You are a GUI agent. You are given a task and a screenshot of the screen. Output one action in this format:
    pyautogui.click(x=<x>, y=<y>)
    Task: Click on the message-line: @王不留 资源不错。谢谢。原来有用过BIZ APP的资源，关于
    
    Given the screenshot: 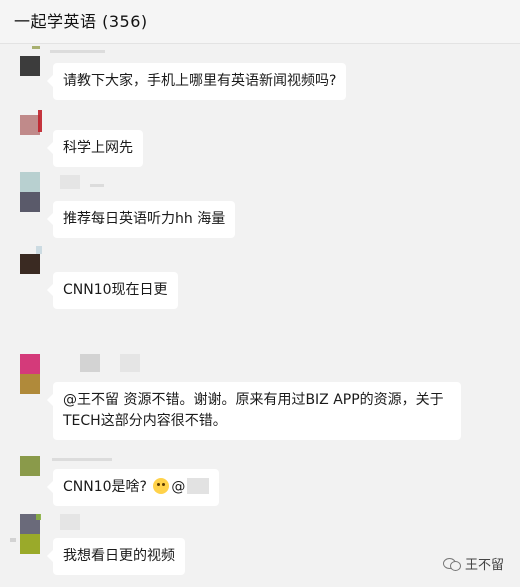 What is the action you would take?
    pyautogui.click(x=253, y=400)
    